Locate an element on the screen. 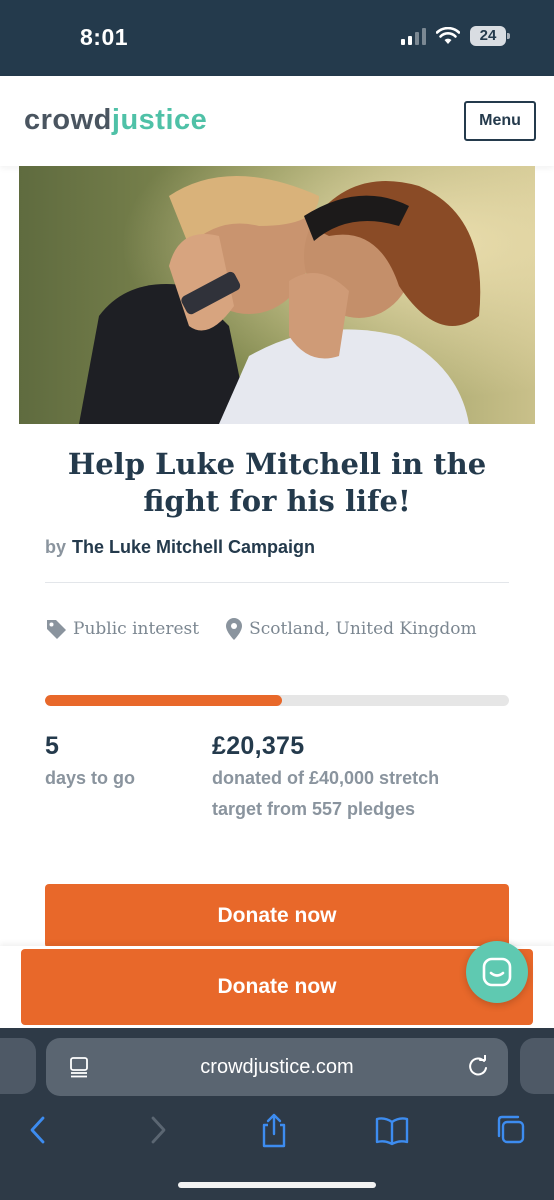 The image size is (554, 1200). campaign-byline: by The Luke Mitchell Campaign is located at coordinates (180, 547).